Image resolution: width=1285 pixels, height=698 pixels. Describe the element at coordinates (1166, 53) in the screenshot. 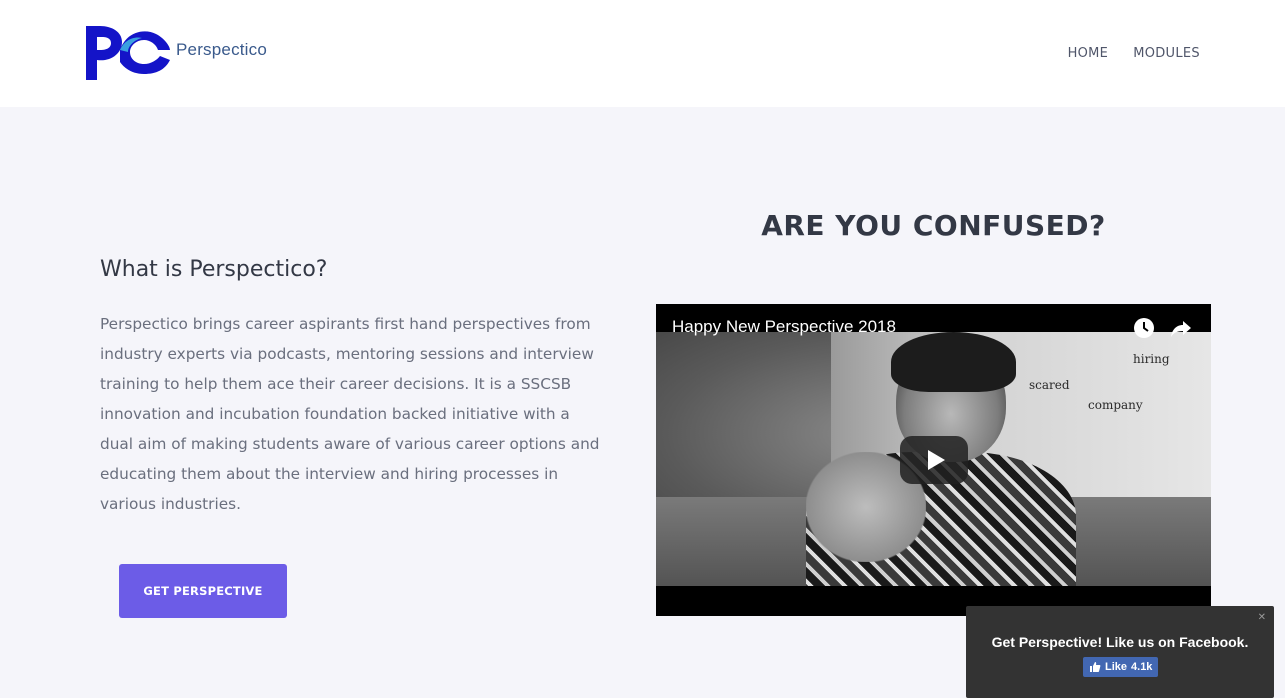

I see `nav-modules: MODULES` at that location.